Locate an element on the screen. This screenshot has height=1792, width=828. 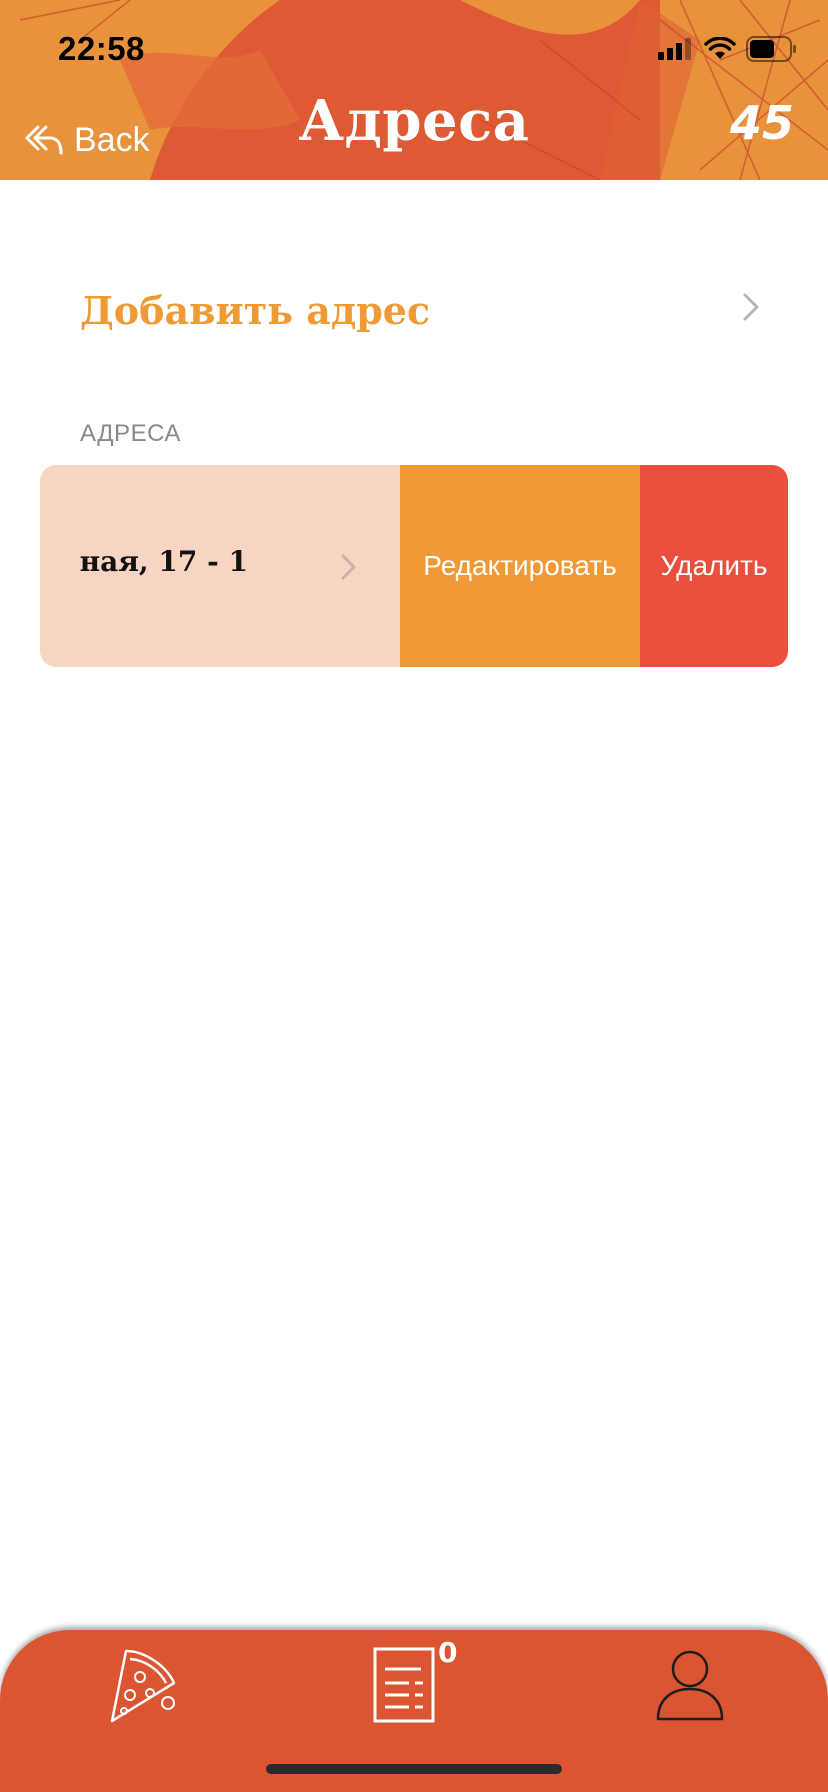
address-card: ная, 17 - 1 Редактировать Удалить is located at coordinates (414, 566).